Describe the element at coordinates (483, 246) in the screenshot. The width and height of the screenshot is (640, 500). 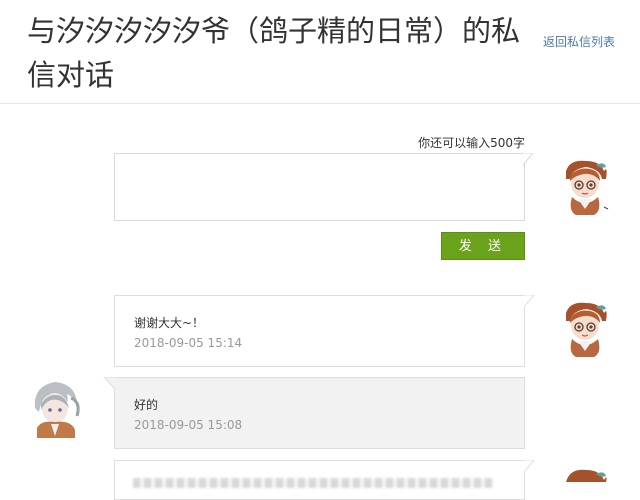
I see `send-button: 发 送` at that location.